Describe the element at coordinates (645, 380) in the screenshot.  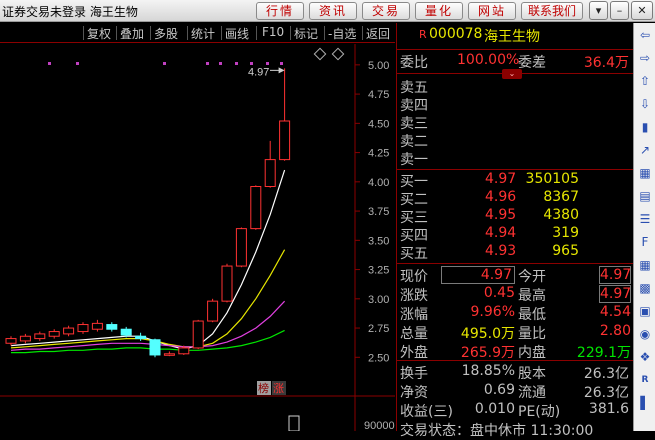
I see `rsi-icon: R` at that location.